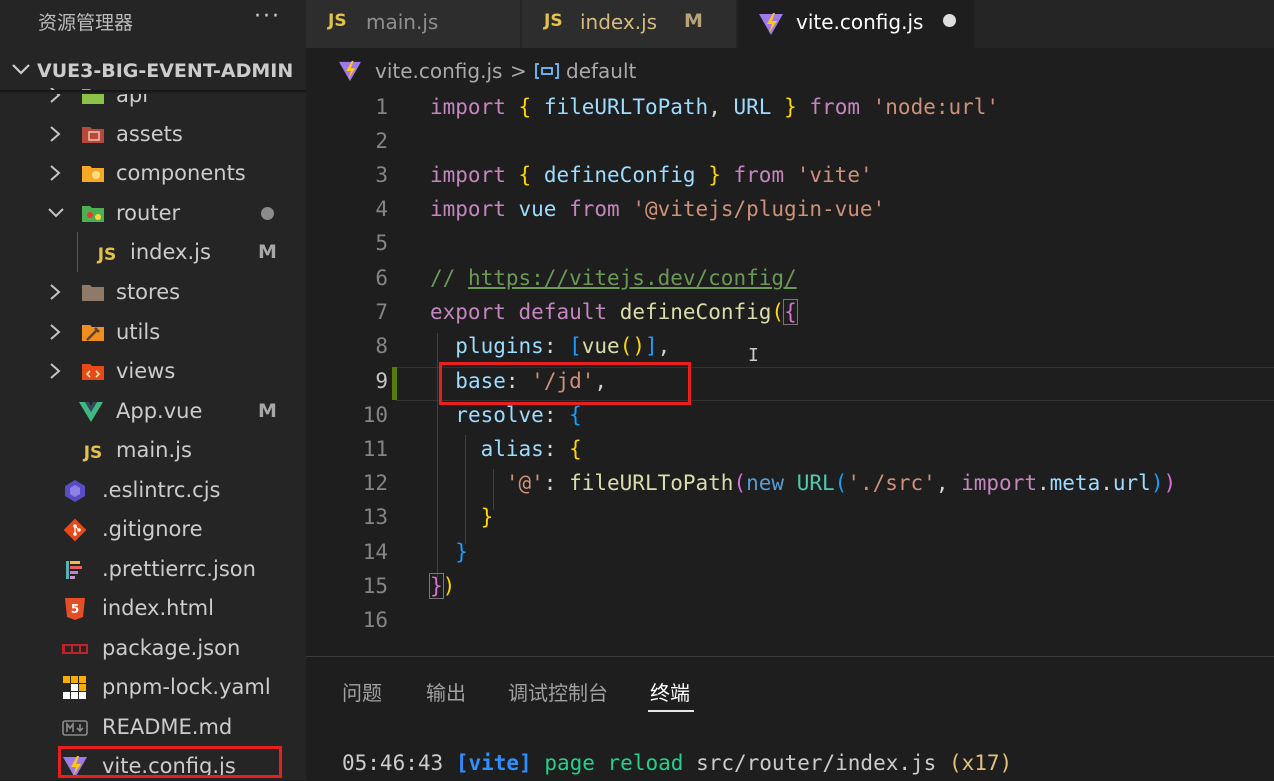  I want to click on tree-item-label: views, so click(146, 371).